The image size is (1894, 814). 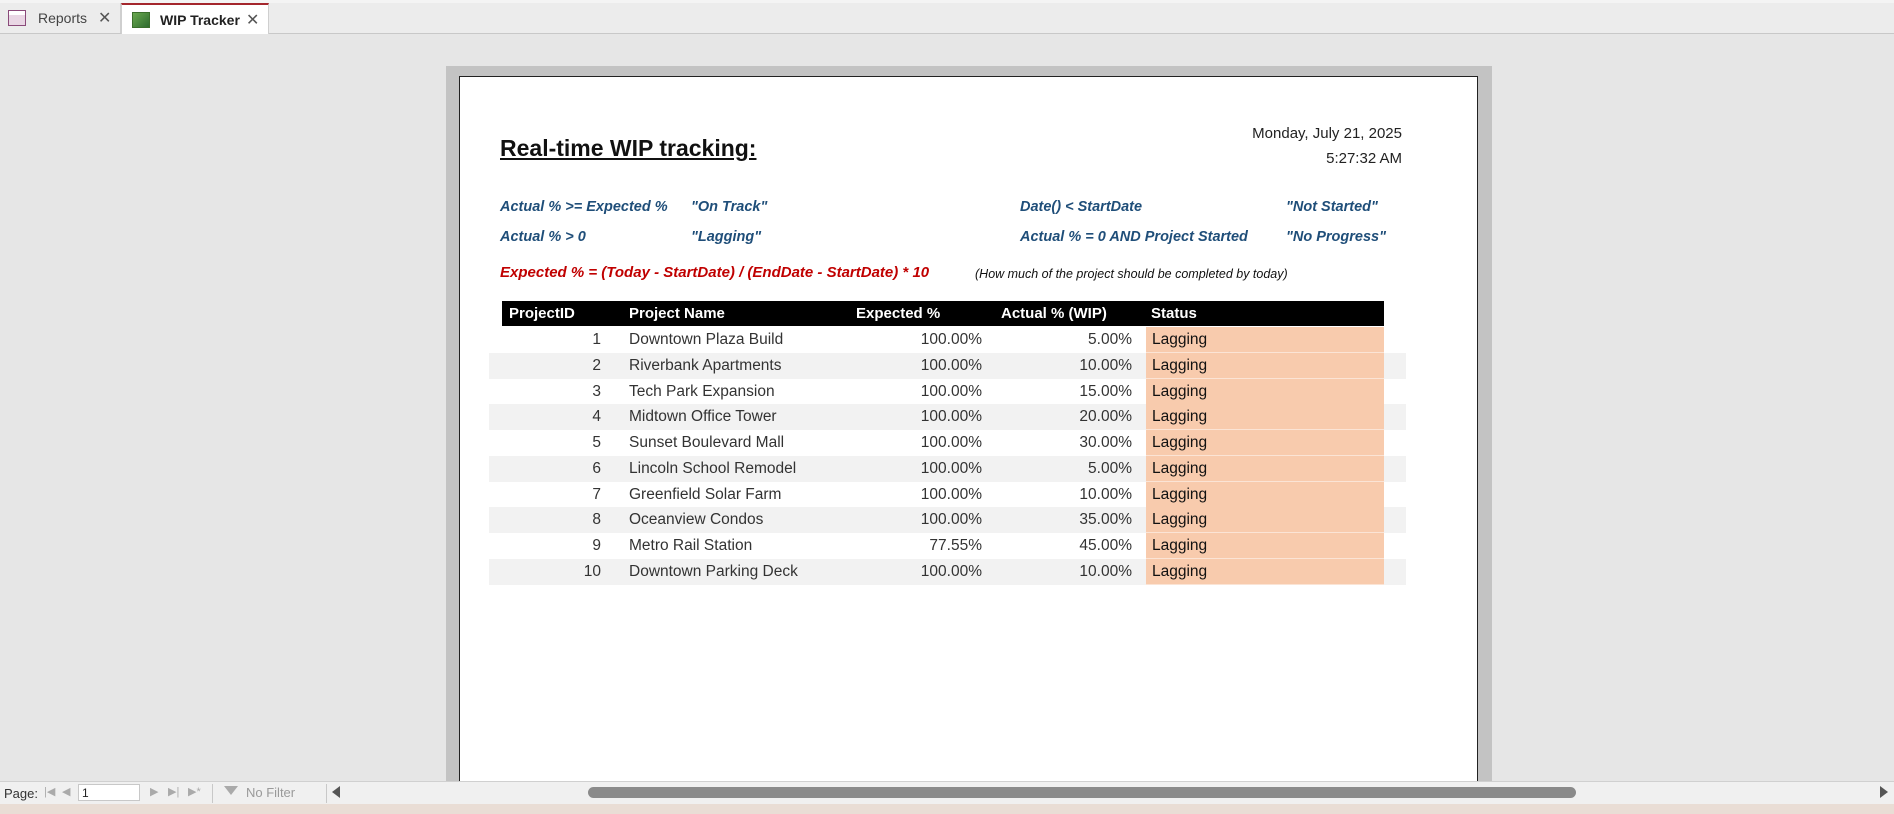 I want to click on cell-projectid: 6, so click(x=596, y=468).